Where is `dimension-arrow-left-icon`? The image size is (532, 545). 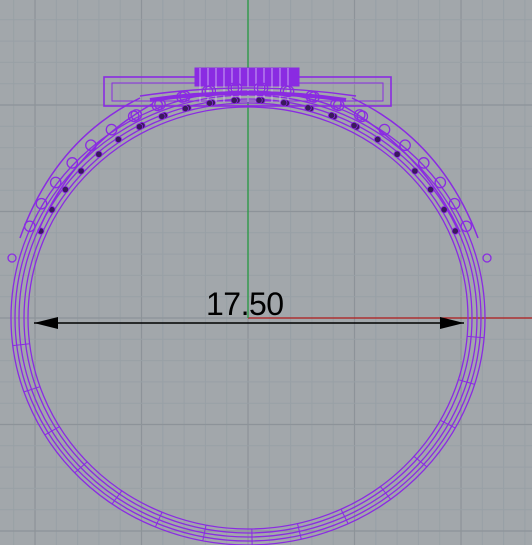
dimension-arrow-left-icon is located at coordinates (46, 323).